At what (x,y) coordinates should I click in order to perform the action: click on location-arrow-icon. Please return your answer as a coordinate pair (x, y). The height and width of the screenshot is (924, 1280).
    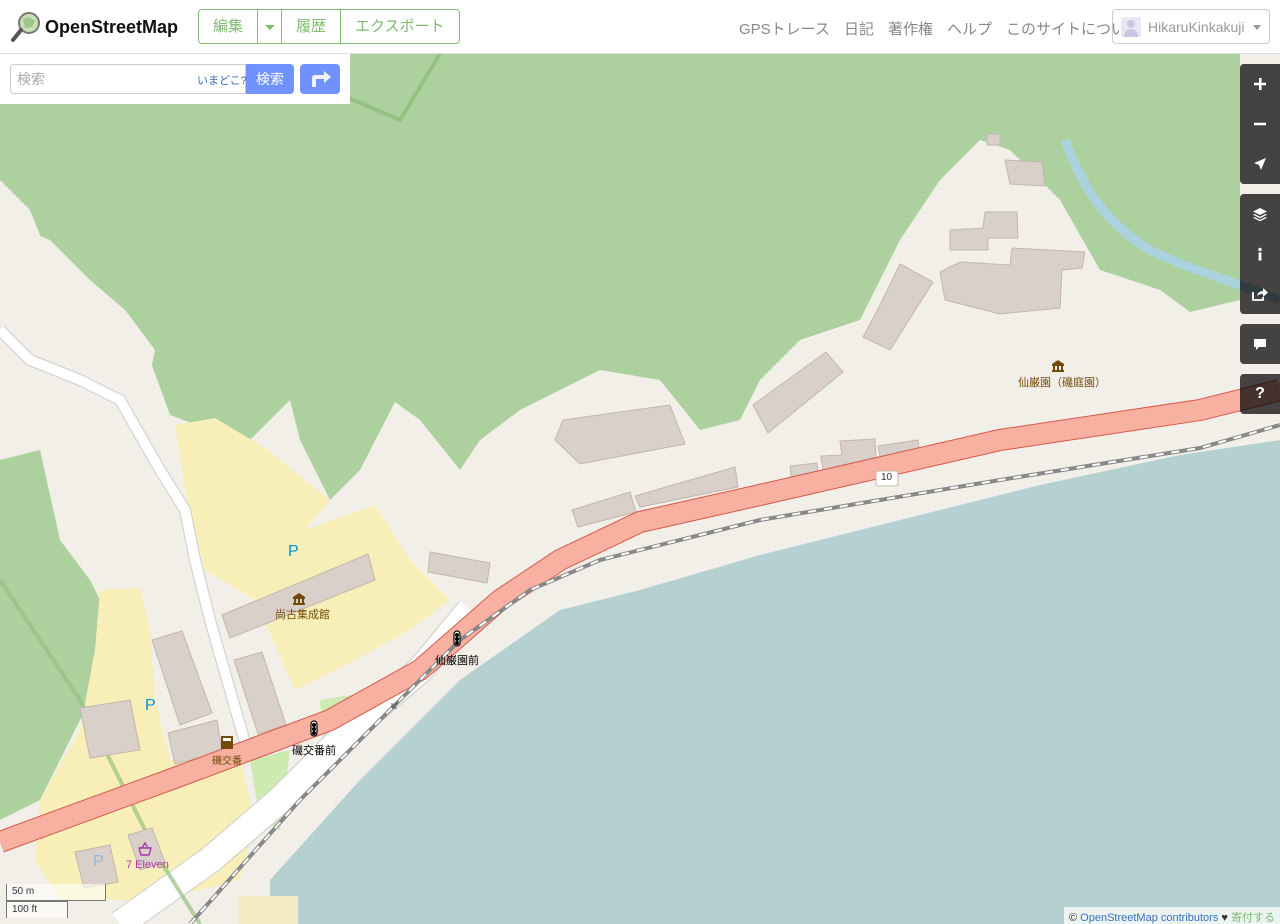
    Looking at the image, I should click on (1260, 164).